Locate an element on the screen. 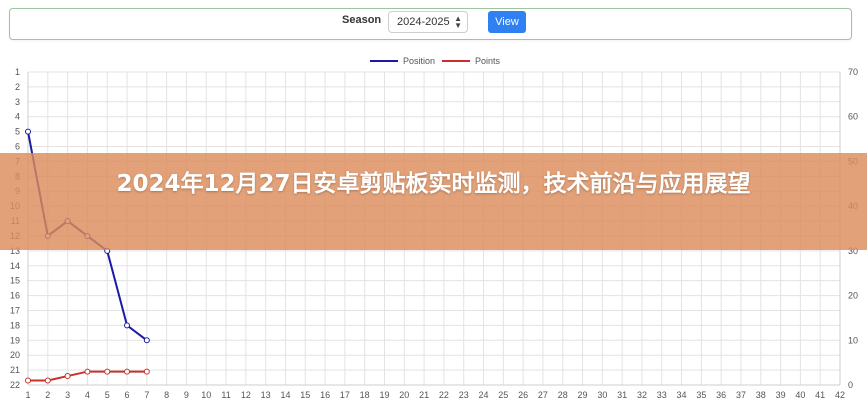 This screenshot has width=867, height=400. x-tick-label: 37 is located at coordinates (741, 395).